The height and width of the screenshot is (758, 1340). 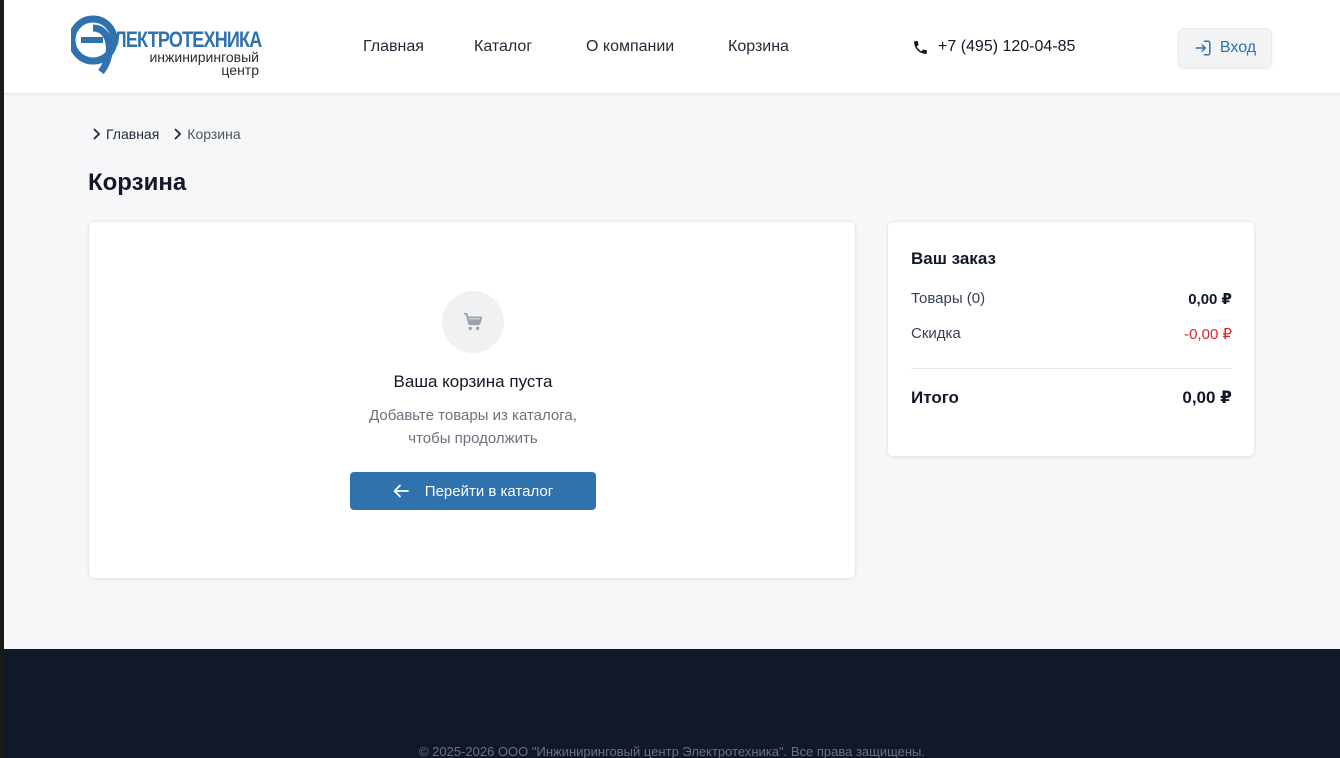 I want to click on nav-cart: Корзина, so click(x=758, y=47).